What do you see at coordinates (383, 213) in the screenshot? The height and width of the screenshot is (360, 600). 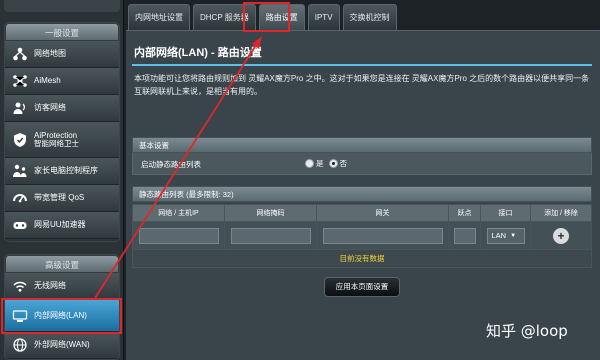 I see `col-gateway: 网关` at bounding box center [383, 213].